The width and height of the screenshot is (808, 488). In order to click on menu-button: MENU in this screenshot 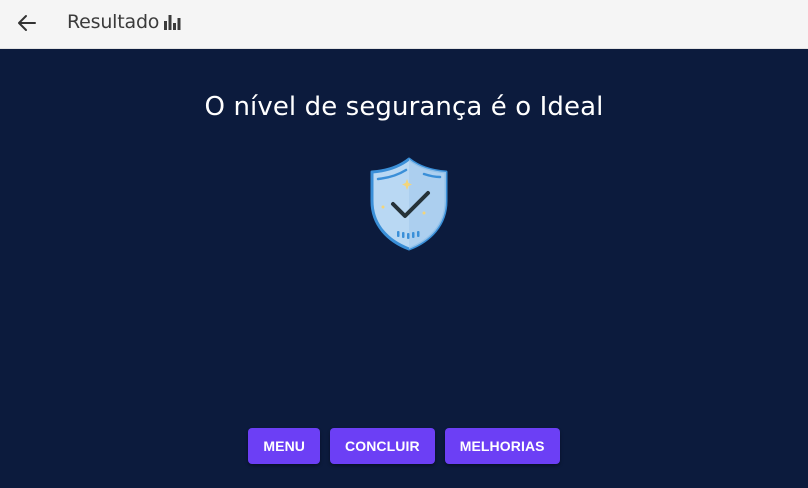, I will do `click(284, 446)`.